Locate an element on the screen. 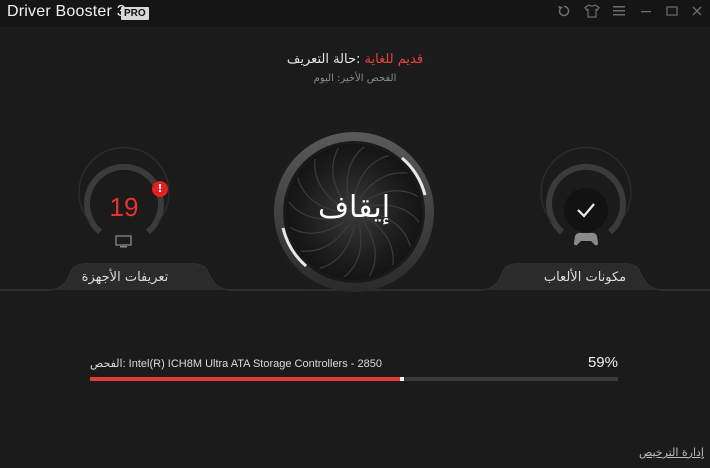  manage-license-link: إدارة الترخيص is located at coordinates (671, 452).